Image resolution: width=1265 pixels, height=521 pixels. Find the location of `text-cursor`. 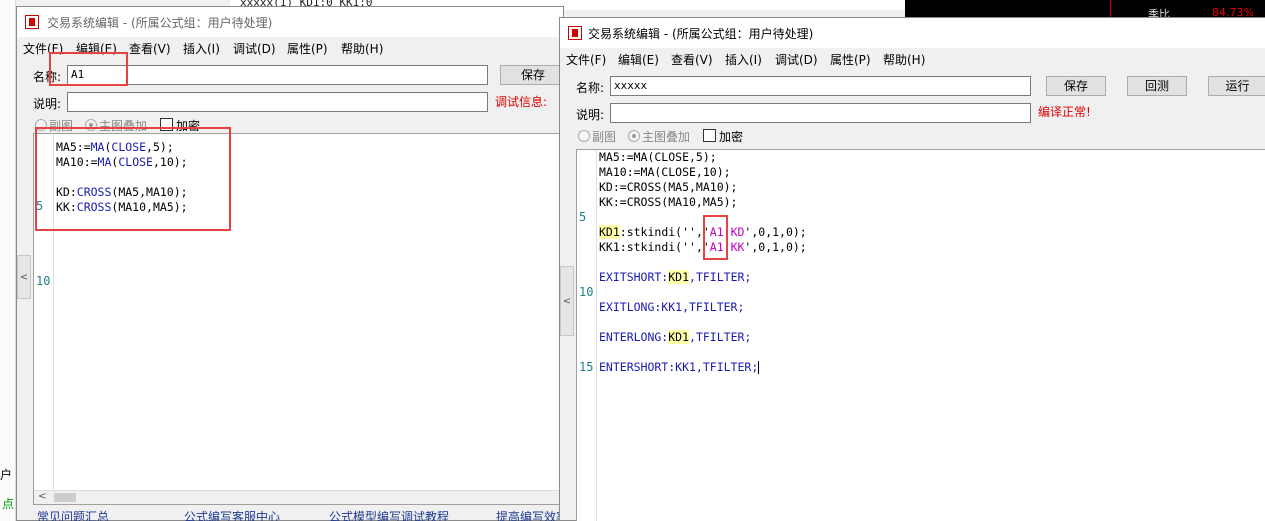

text-cursor is located at coordinates (759, 367).